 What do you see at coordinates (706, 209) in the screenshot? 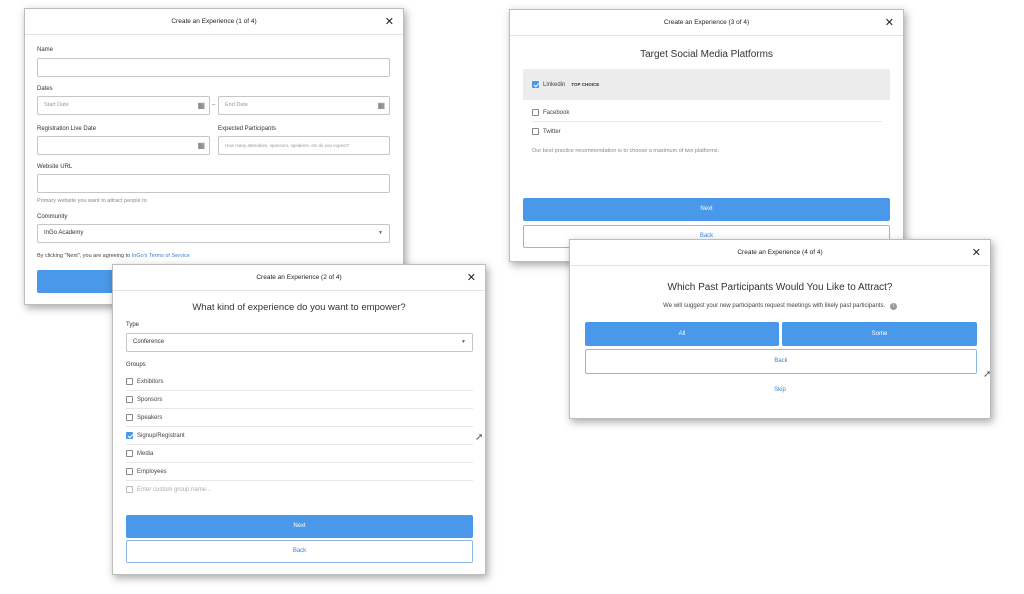
I see `step3-next-button: Next` at bounding box center [706, 209].